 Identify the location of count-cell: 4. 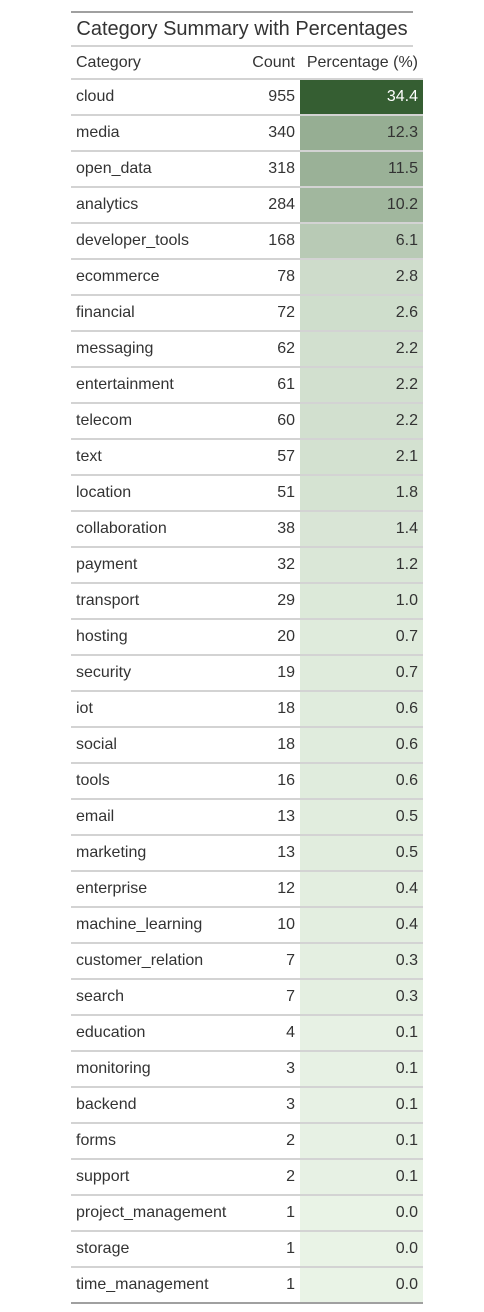
(267, 1033).